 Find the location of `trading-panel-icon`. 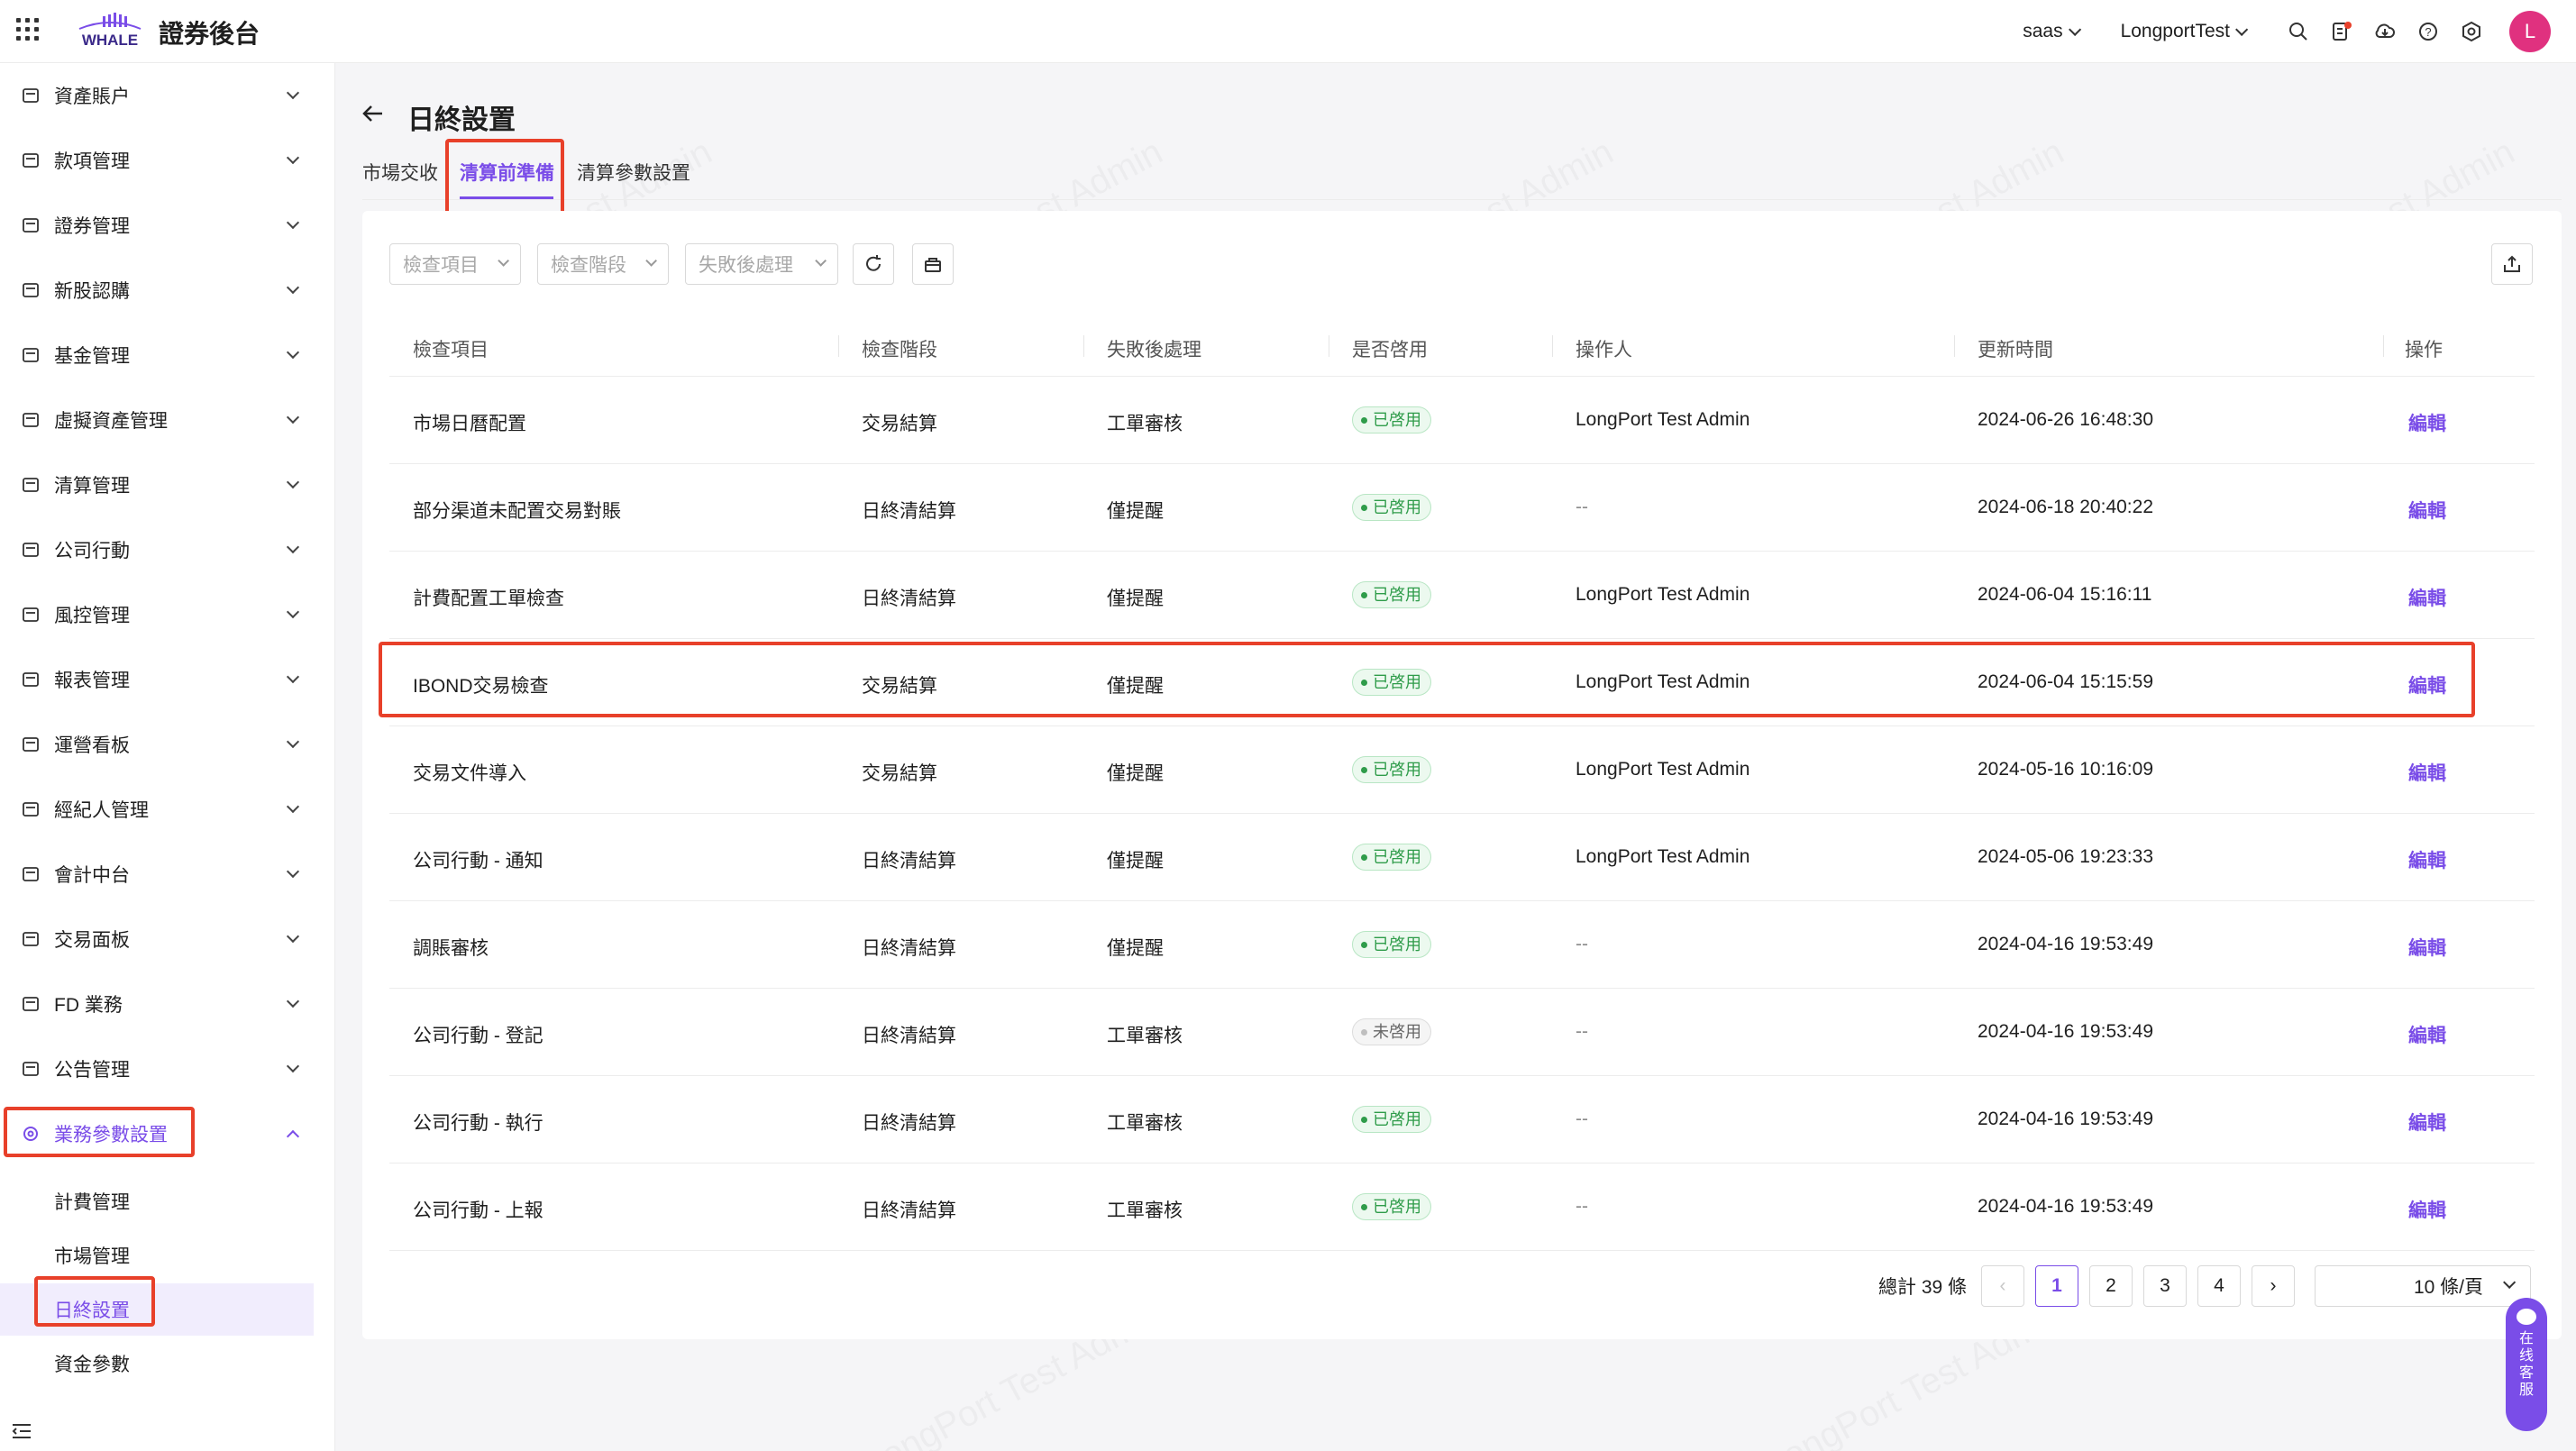

trading-panel-icon is located at coordinates (31, 939).